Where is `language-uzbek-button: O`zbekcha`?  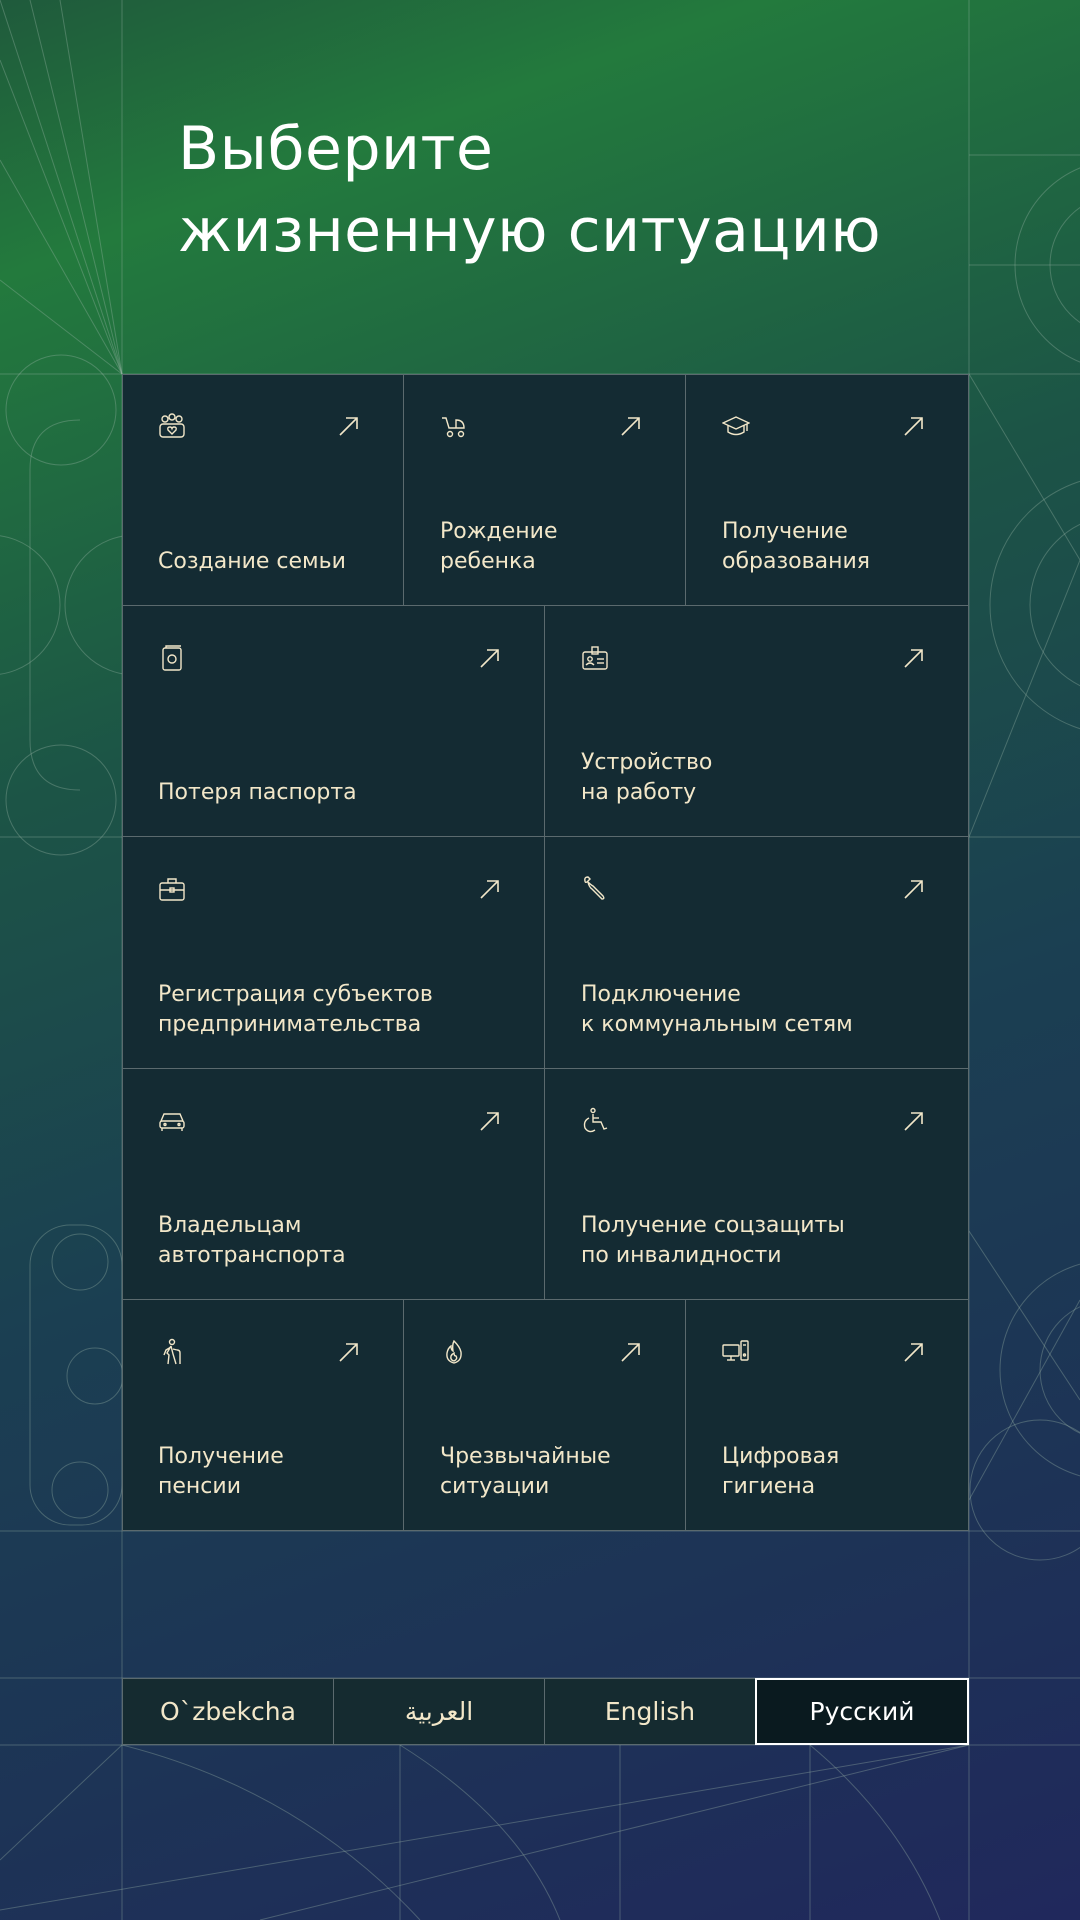 language-uzbek-button: O`zbekcha is located at coordinates (228, 1711).